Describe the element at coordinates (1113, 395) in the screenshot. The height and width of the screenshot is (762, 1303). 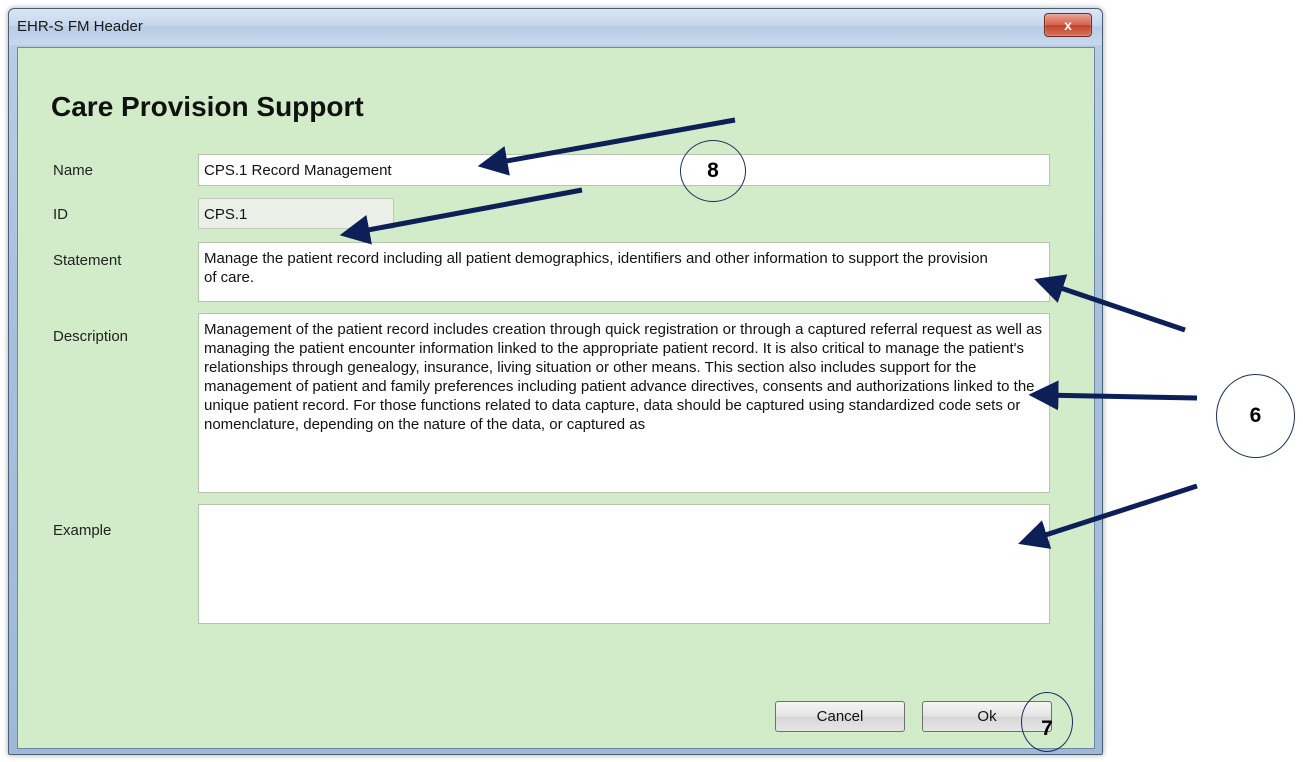
I see `arrow-to-description-field` at that location.